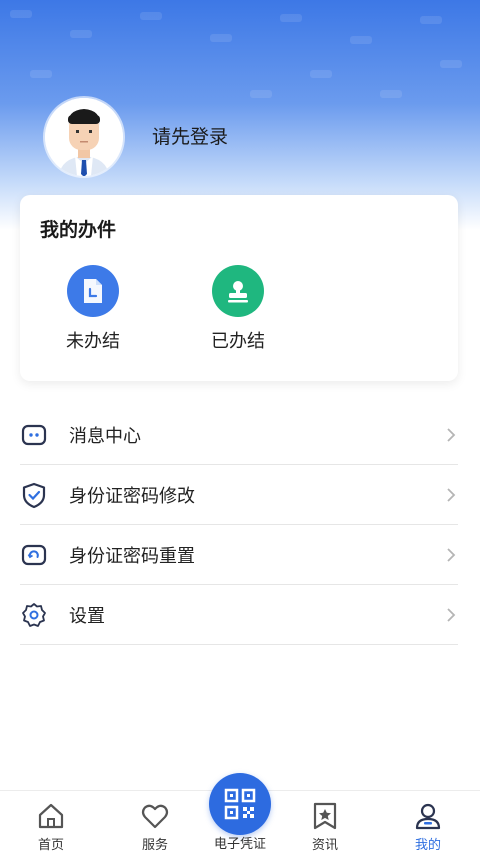 The width and height of the screenshot is (480, 854). Describe the element at coordinates (51, 816) in the screenshot. I see `home-icon` at that location.